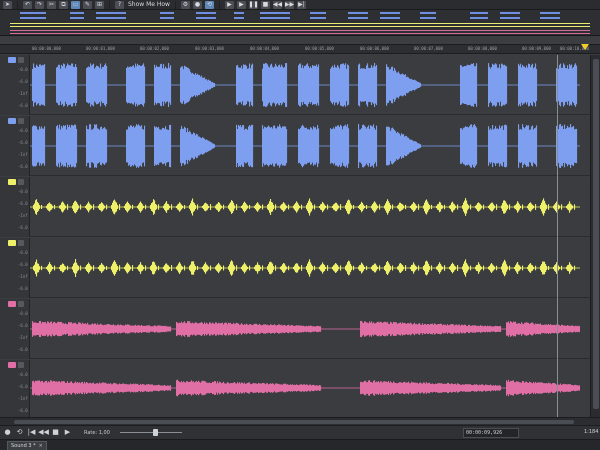  What do you see at coordinates (149, 4) in the screenshot?
I see `show-me-how-button: Show Me How` at bounding box center [149, 4].